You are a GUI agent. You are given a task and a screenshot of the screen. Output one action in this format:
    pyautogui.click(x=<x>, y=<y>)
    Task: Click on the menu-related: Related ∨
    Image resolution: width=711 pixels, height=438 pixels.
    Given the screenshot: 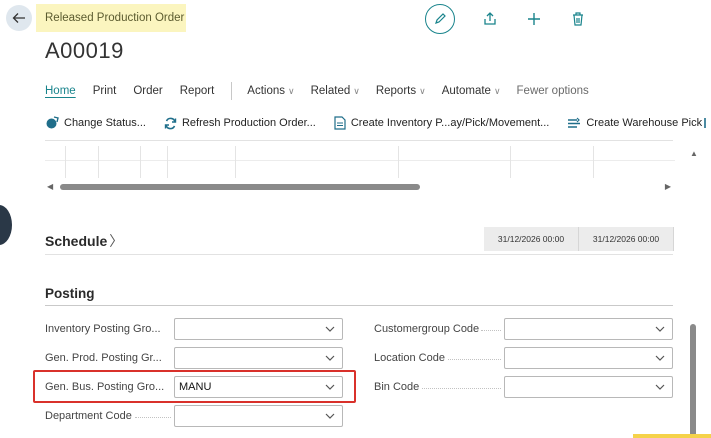 What is the action you would take?
    pyautogui.click(x=335, y=91)
    